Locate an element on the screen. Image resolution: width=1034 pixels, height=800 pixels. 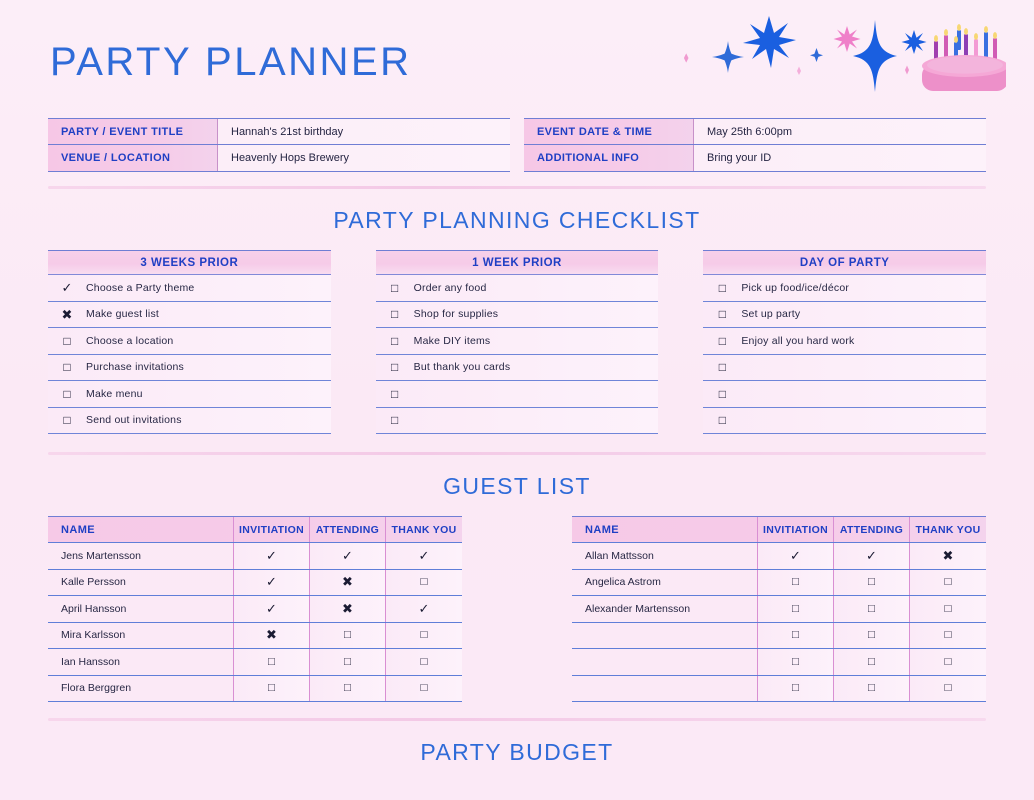
table-row: Kalle Persson ✓ ✖ □ is located at coordinates (255, 582).